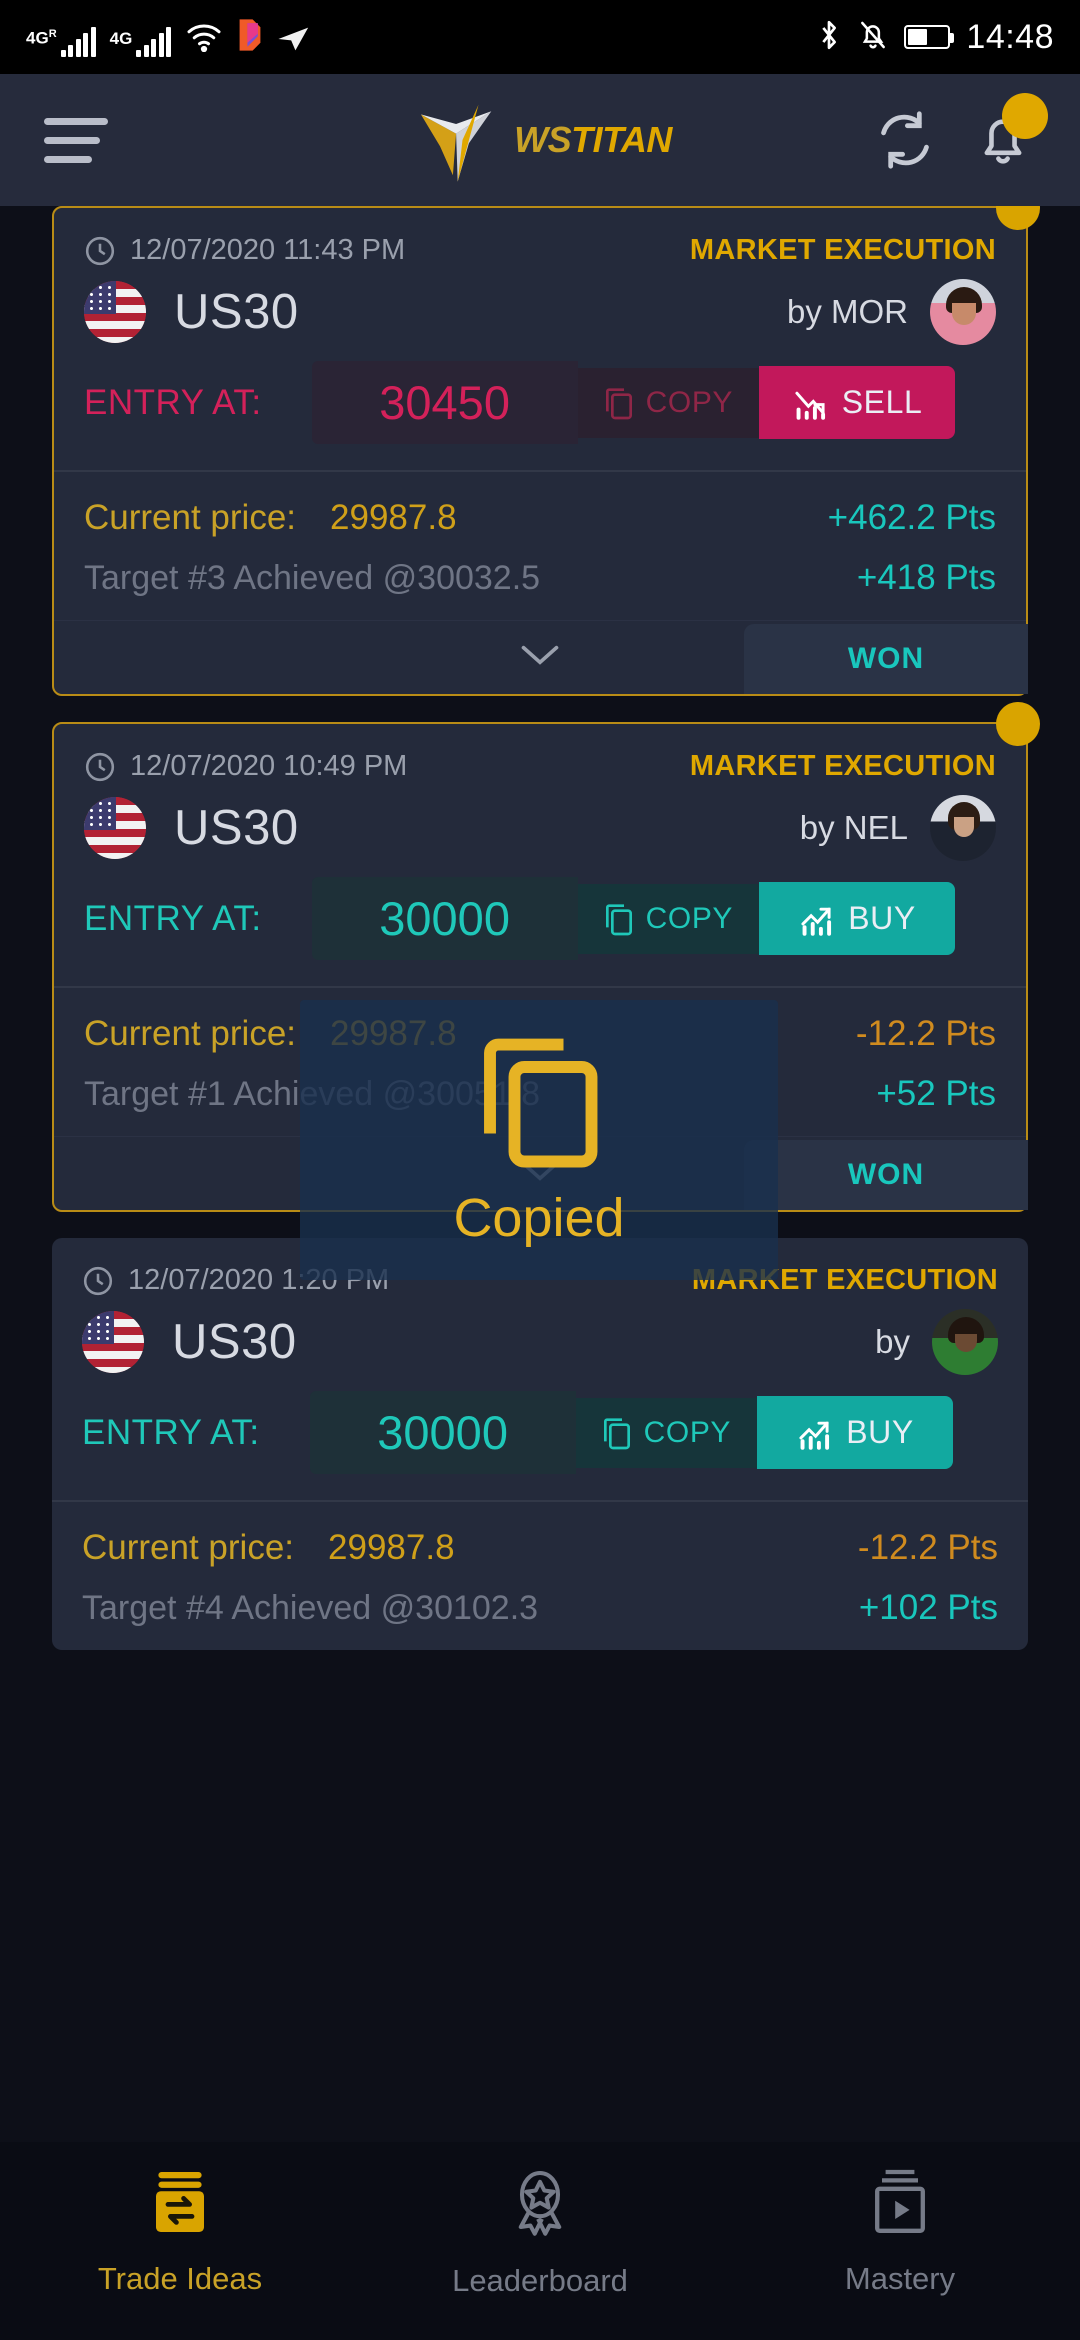 The image size is (1080, 2340). Describe the element at coordinates (810, 405) in the screenshot. I see `chart-down-icon` at that location.